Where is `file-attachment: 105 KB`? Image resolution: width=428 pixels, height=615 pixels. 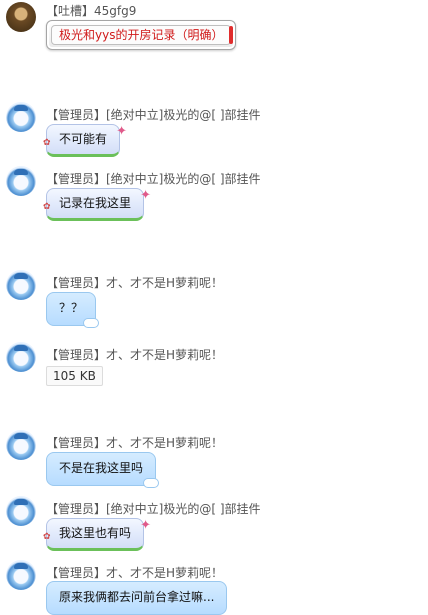
file-attachment: 105 KB is located at coordinates (74, 376).